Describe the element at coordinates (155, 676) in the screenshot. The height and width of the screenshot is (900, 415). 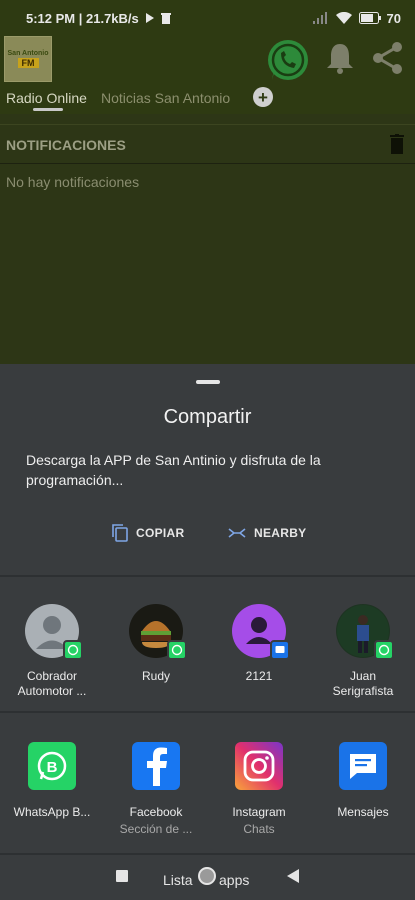
I see `contact-name: Rudy` at that location.